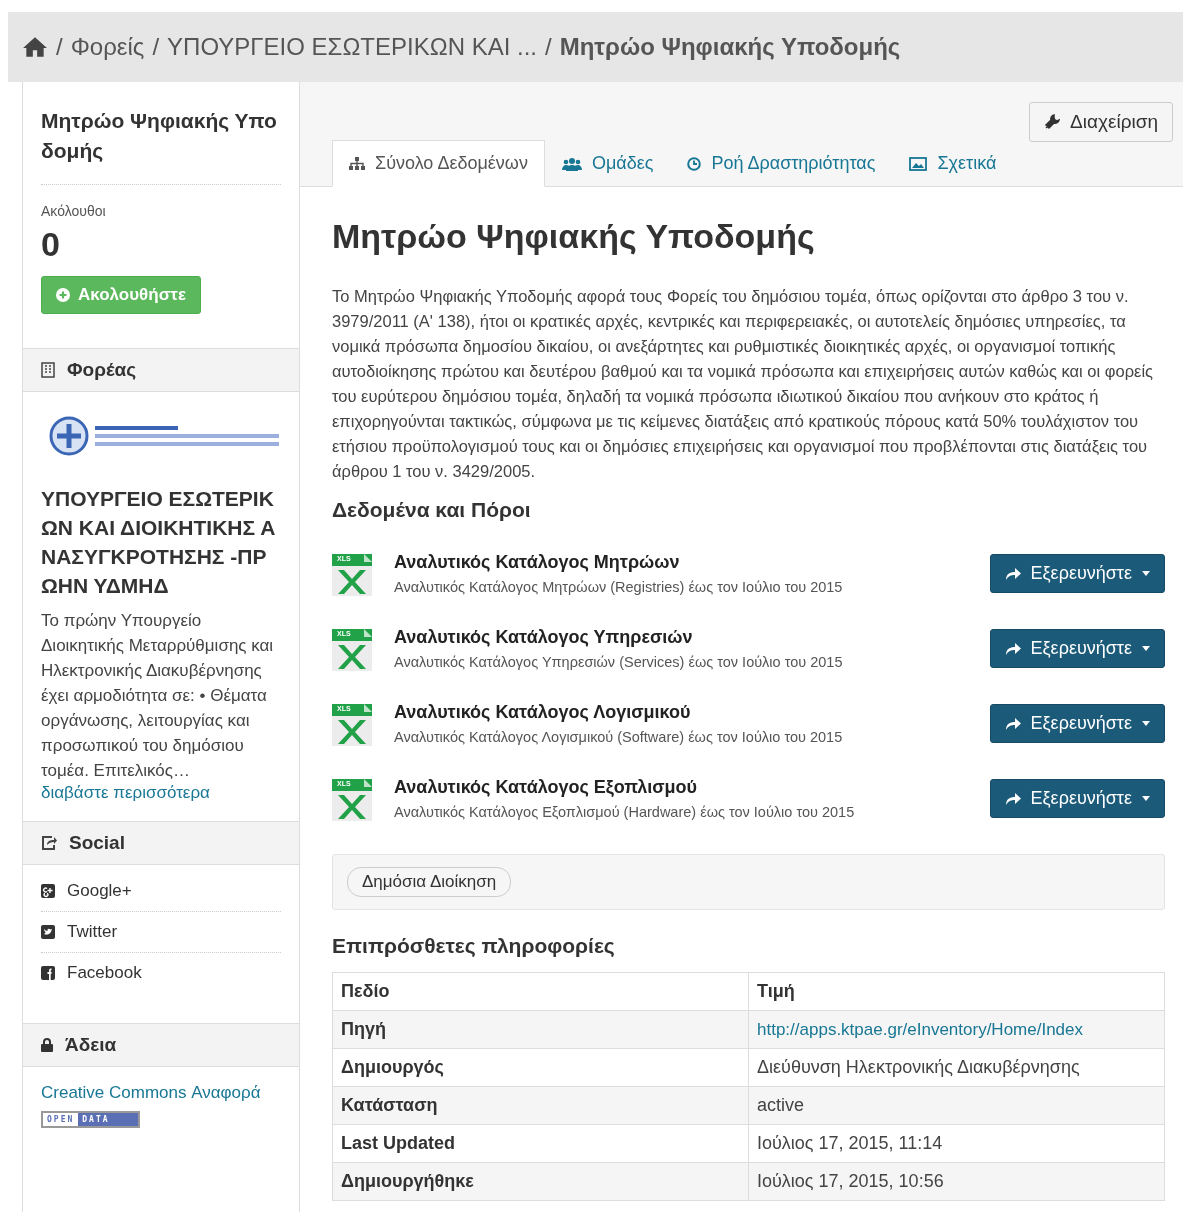  I want to click on followers-label: Ακόλουθοι, so click(74, 211).